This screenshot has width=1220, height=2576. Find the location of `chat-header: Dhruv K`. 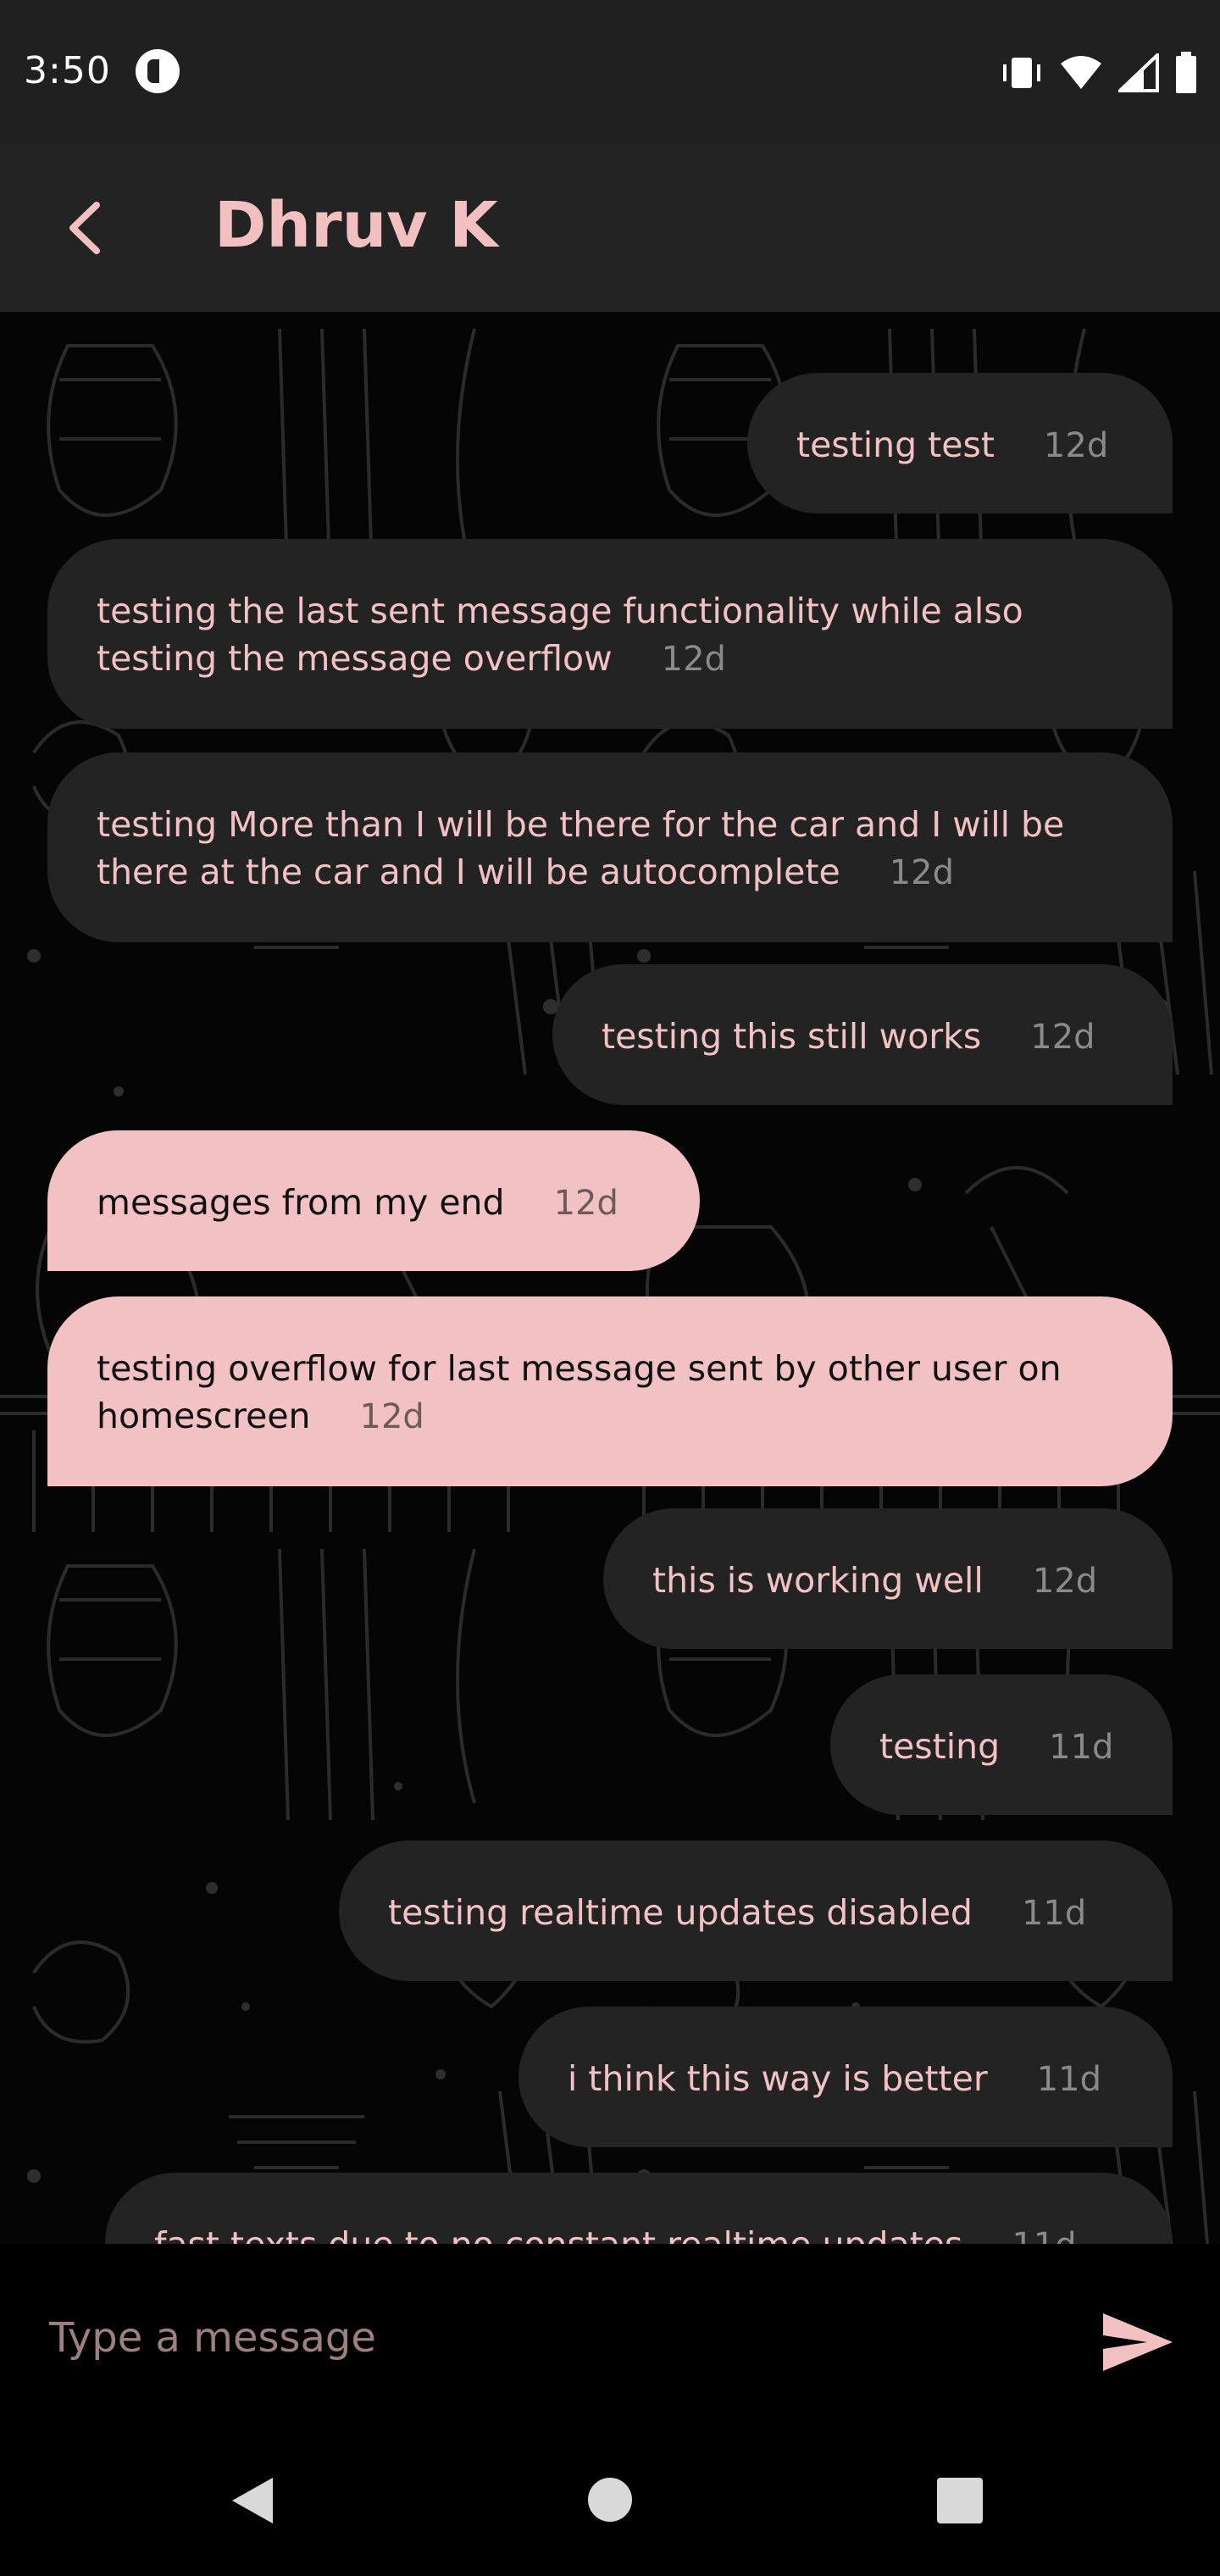

chat-header: Dhruv K is located at coordinates (610, 228).